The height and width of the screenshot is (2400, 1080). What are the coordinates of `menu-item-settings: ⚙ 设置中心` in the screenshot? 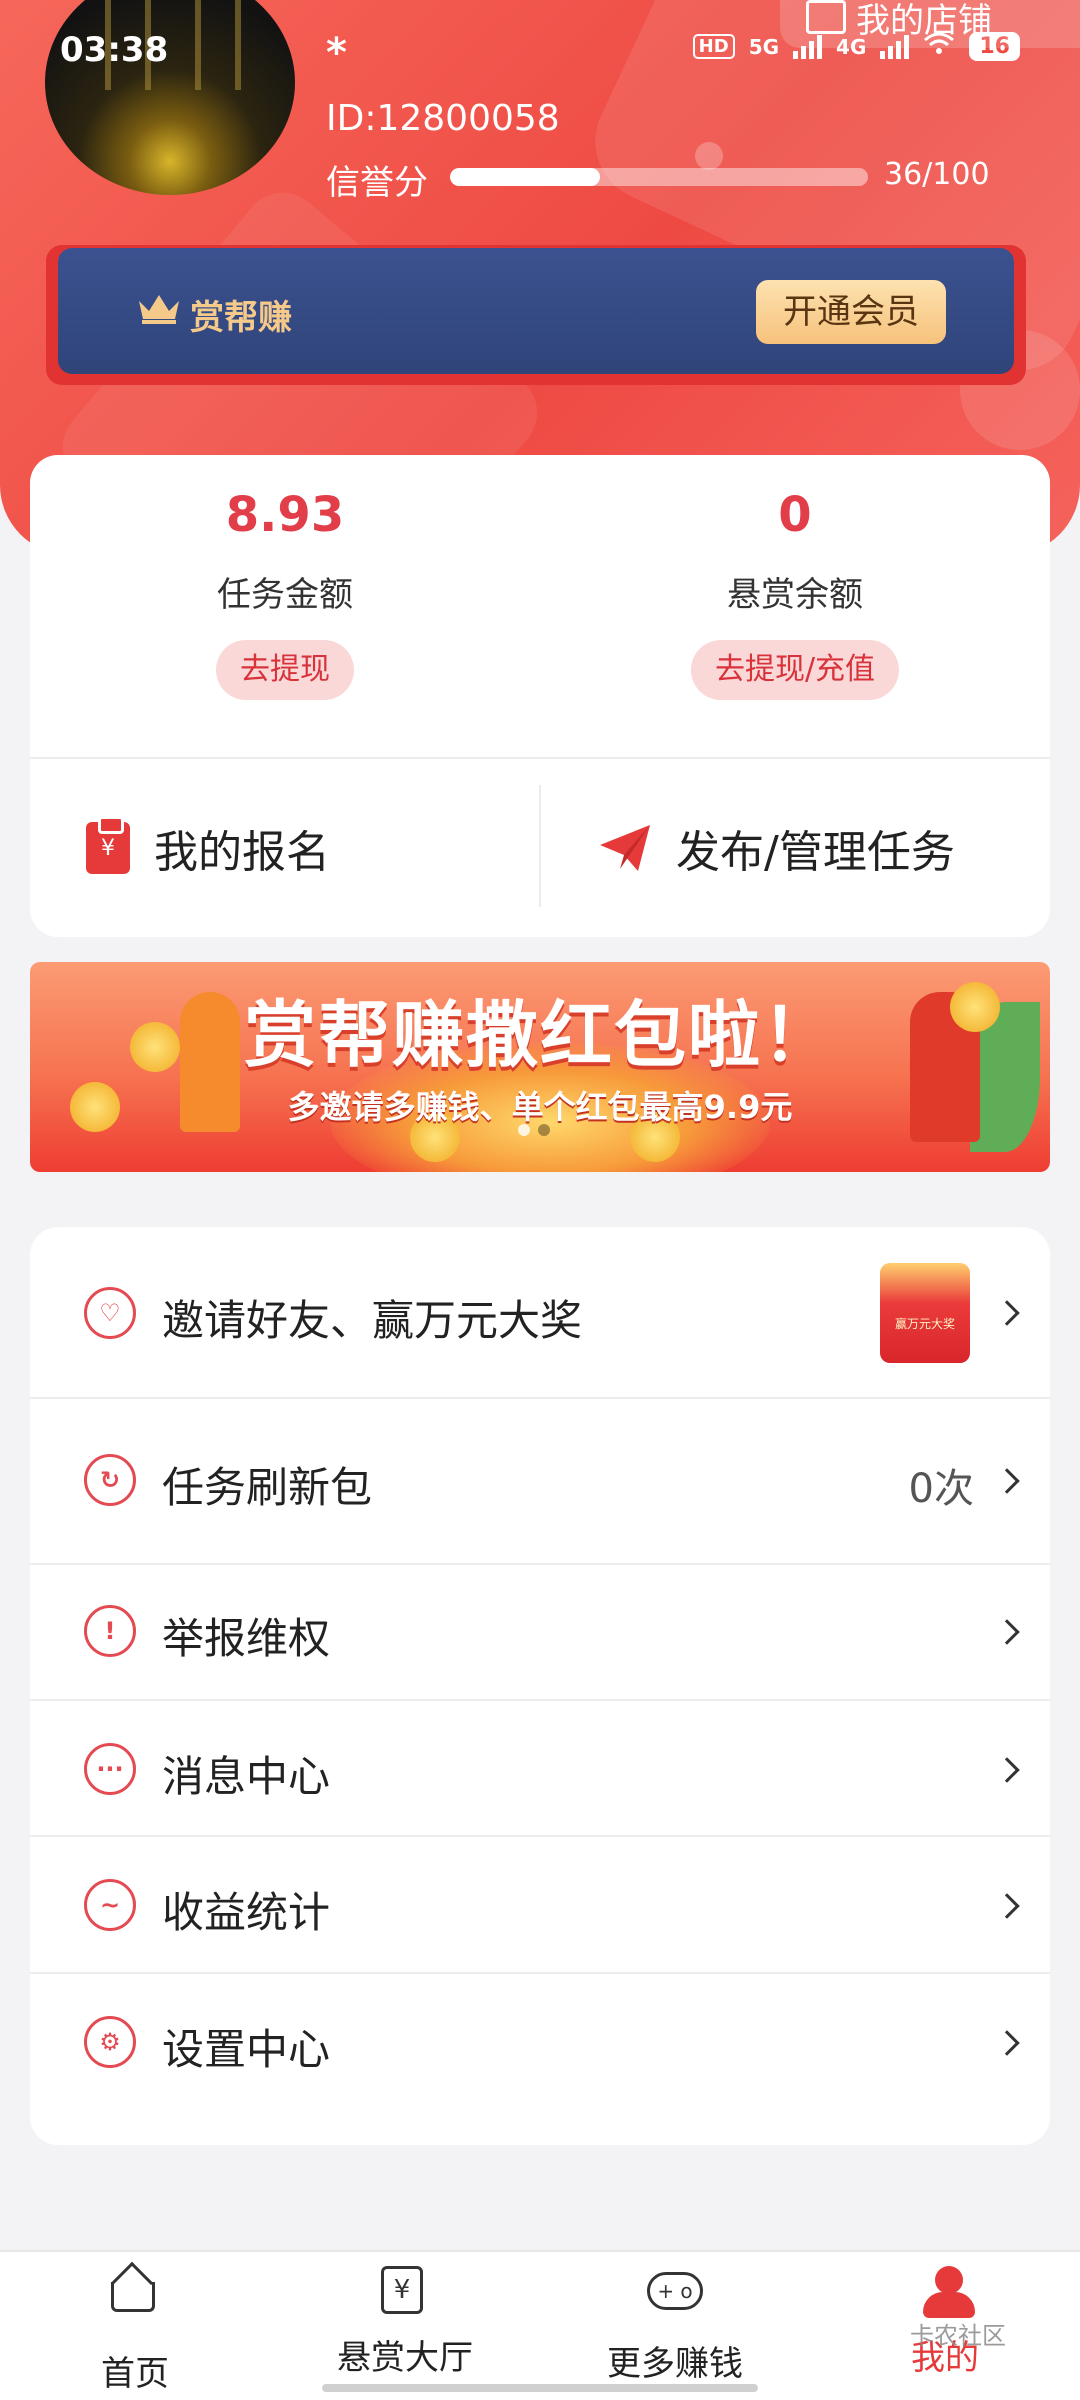 It's located at (540, 2059).